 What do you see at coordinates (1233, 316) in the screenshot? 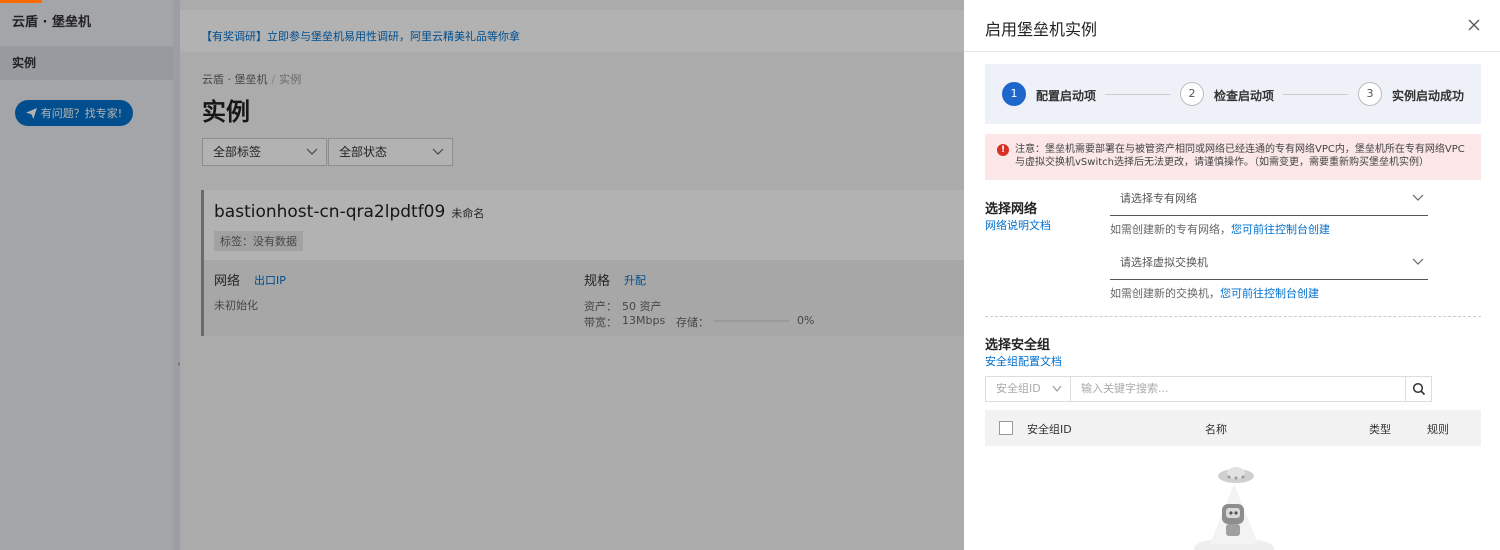
I see `section-divider` at bounding box center [1233, 316].